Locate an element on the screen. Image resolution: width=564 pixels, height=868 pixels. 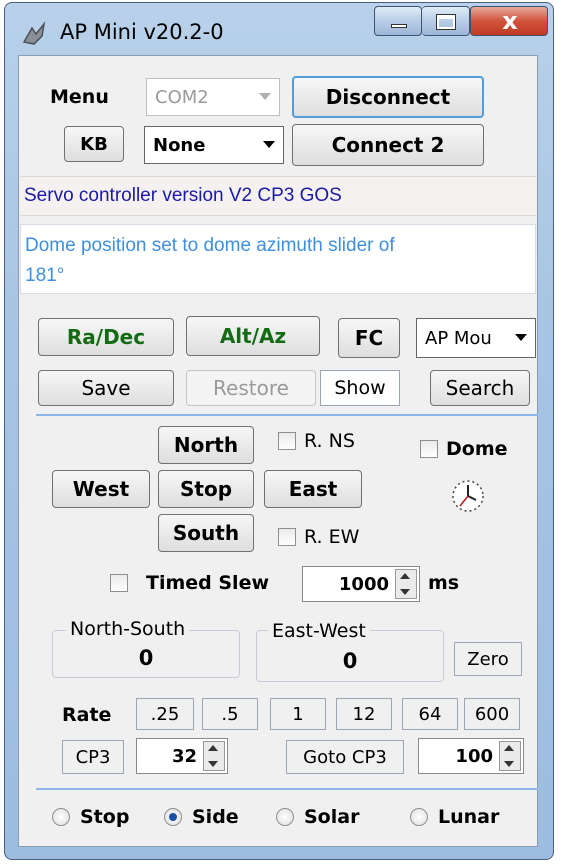
rew-label: R. EW is located at coordinates (332, 537).